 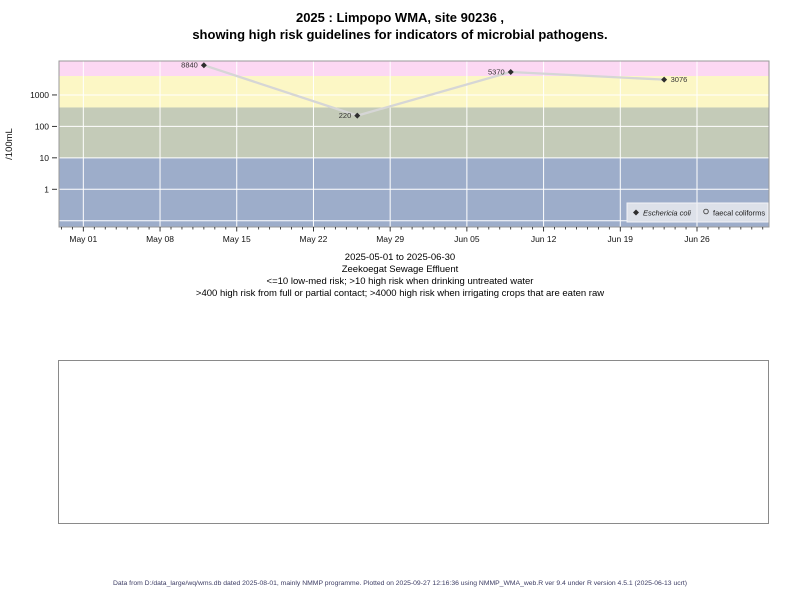 What do you see at coordinates (621, 239) in the screenshot?
I see `x-tick-label: Jun 19` at bounding box center [621, 239].